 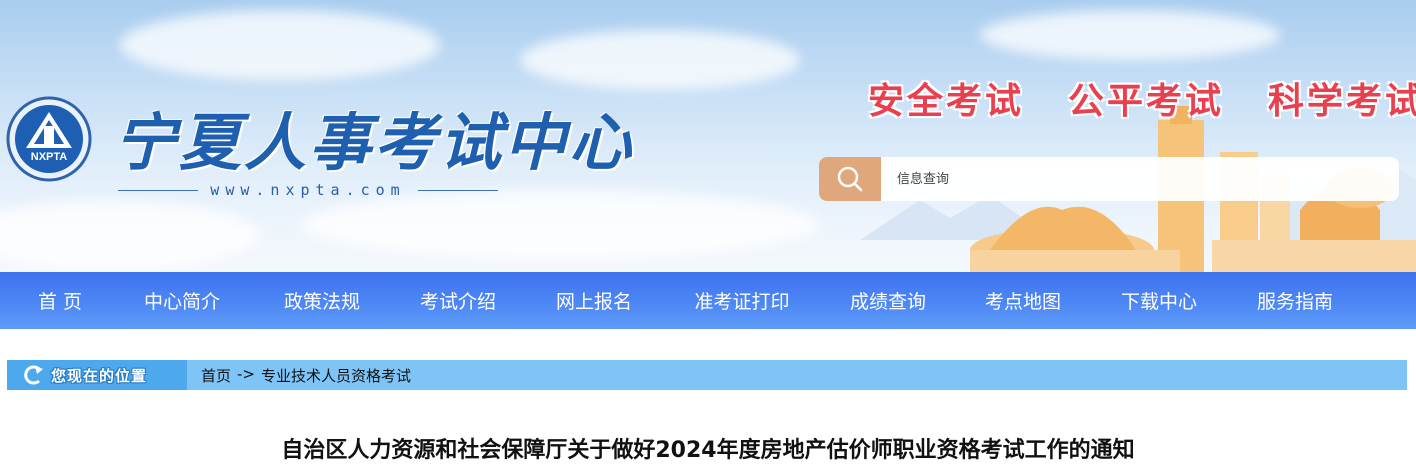 I want to click on nav-item-admission-ticket: 准考证打印, so click(x=742, y=300).